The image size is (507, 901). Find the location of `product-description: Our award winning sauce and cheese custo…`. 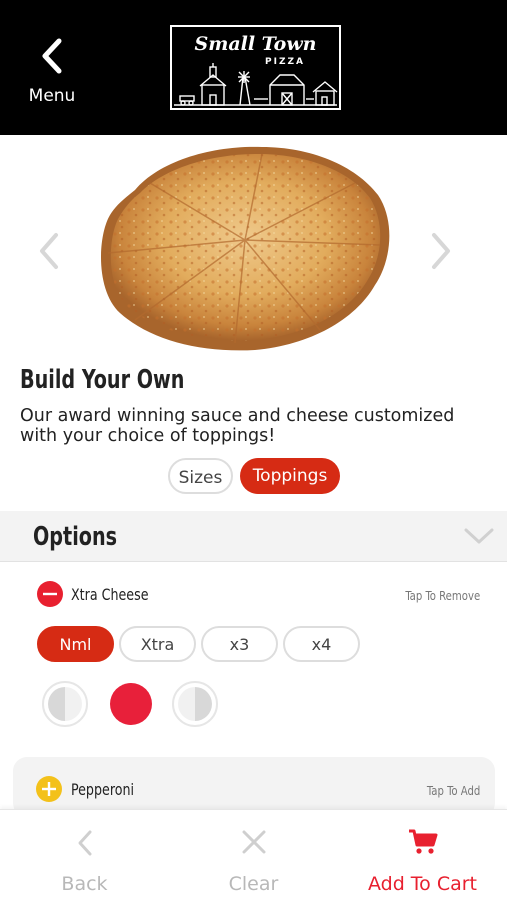

product-description: Our award winning sauce and cheese custo… is located at coordinates (237, 426).